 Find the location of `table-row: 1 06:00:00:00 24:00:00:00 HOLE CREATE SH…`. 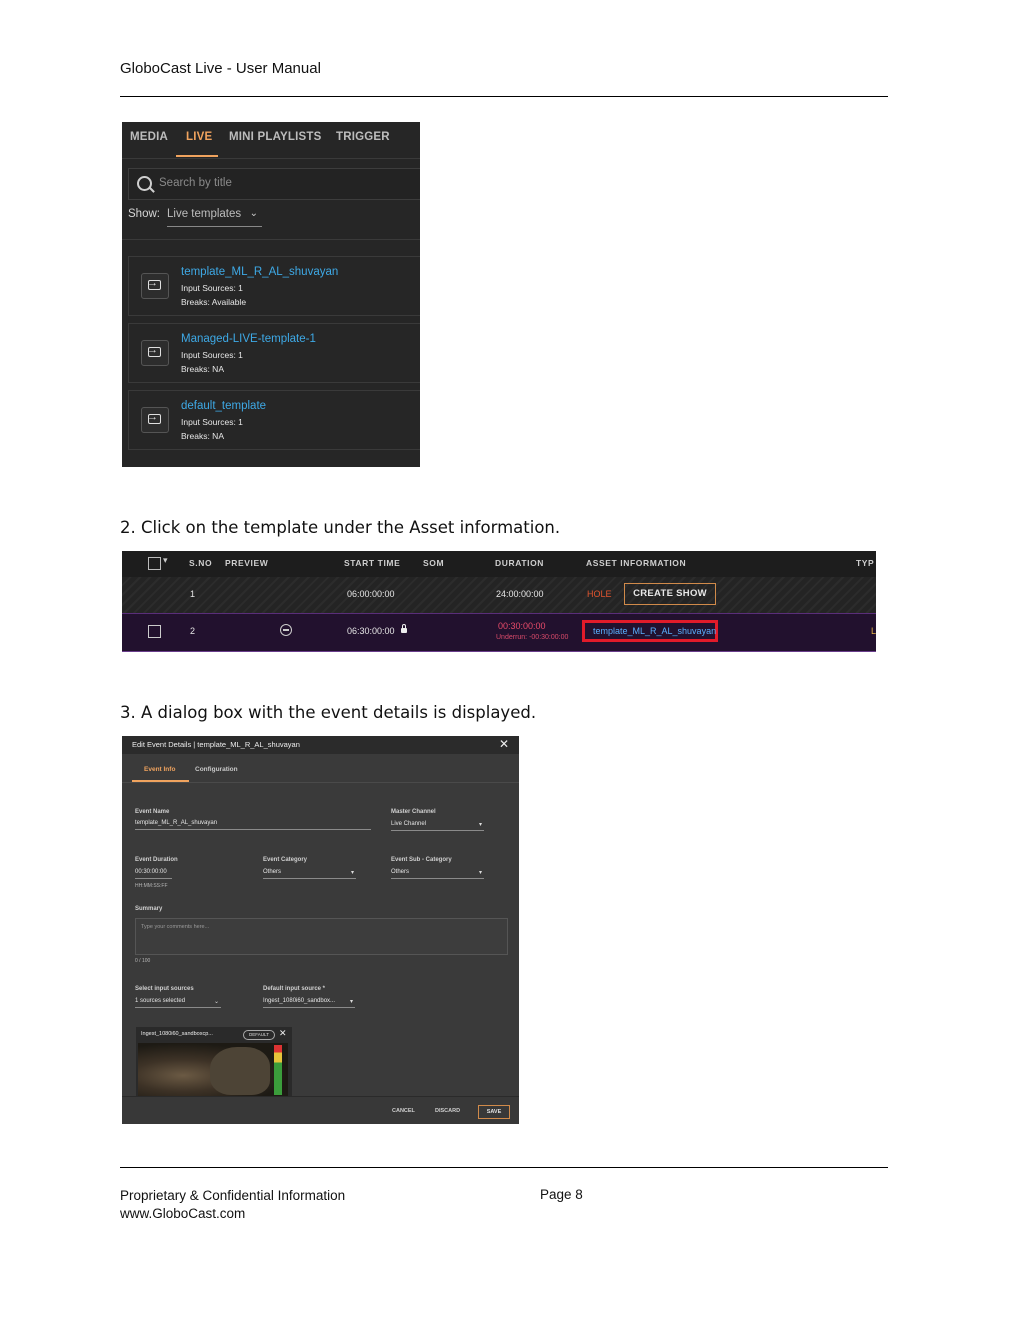

table-row: 1 06:00:00:00 24:00:00:00 HOLE CREATE SH… is located at coordinates (499, 595).